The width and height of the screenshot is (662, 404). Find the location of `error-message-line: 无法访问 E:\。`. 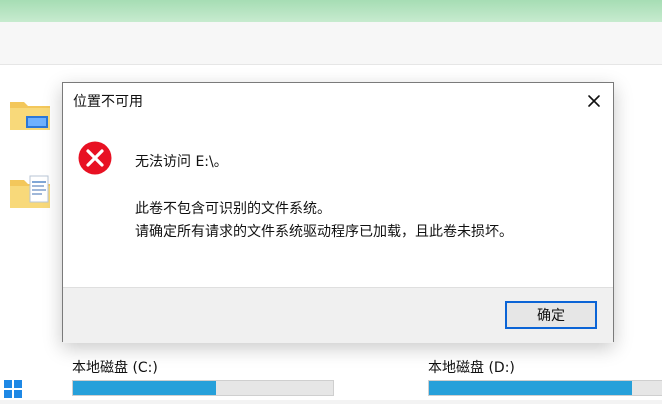

error-message-line: 无法访问 E:\。 is located at coordinates (181, 162).